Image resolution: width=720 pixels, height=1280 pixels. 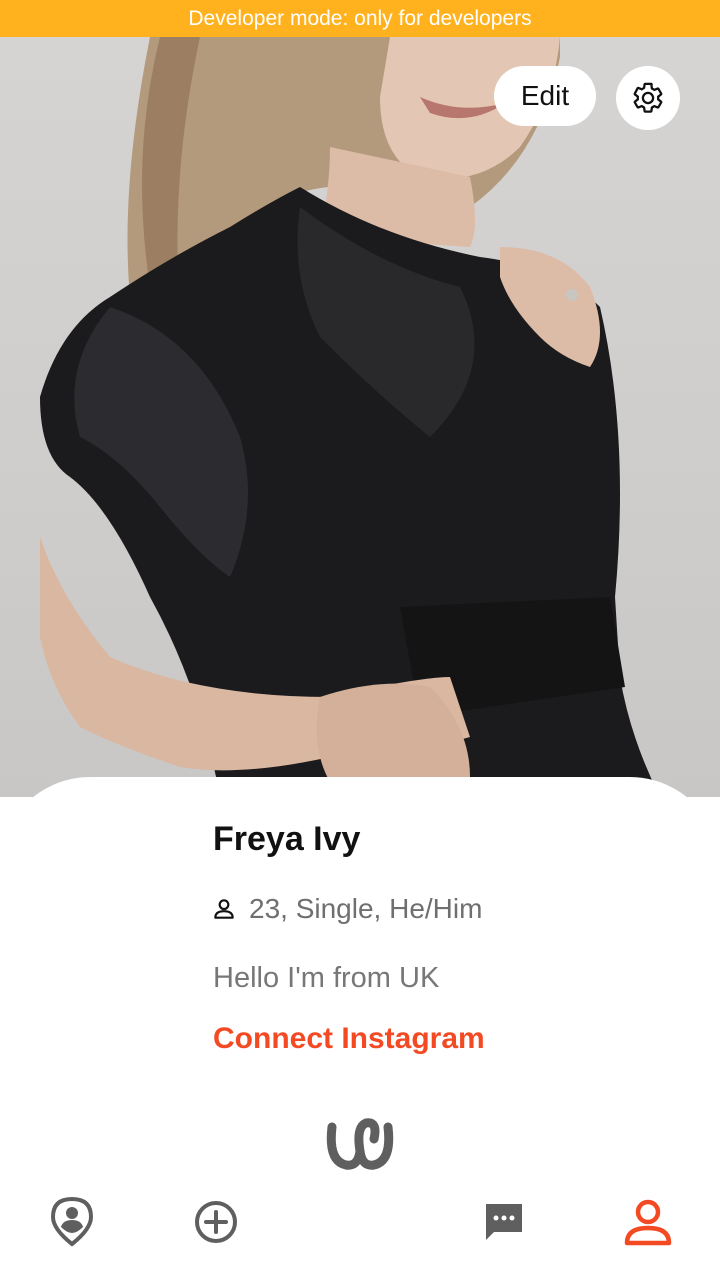 I want to click on nav-add, so click(x=216, y=1222).